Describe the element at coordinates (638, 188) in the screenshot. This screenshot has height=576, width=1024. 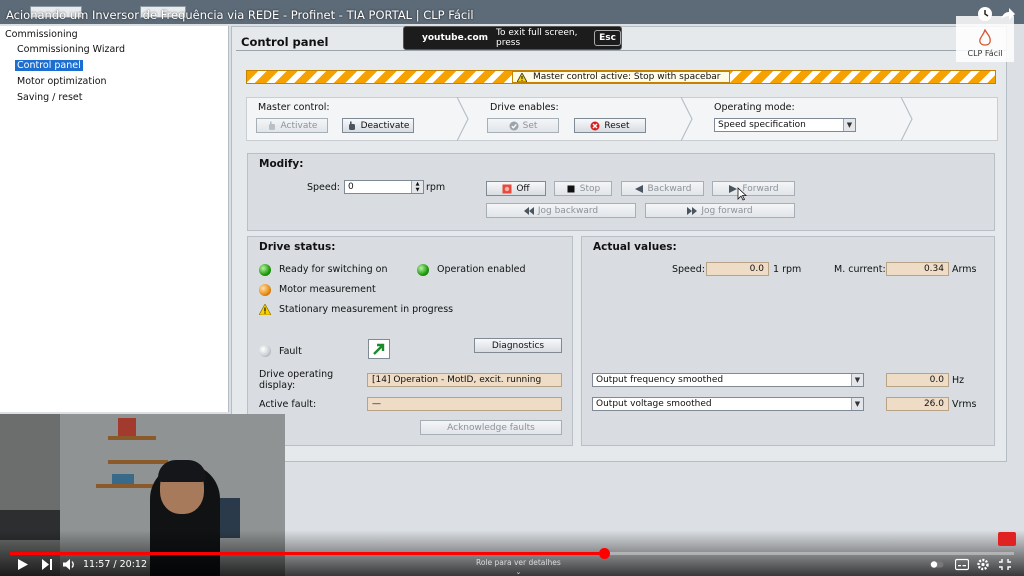
I see `play-left-icon` at that location.